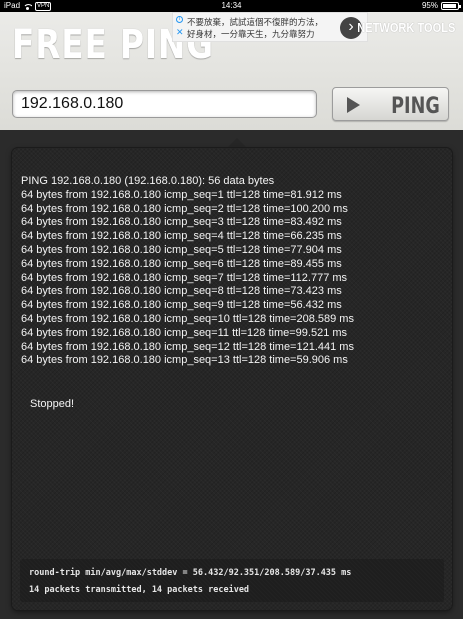  Describe the element at coordinates (179, 19) in the screenshot. I see `ad-info-icon: i` at that location.